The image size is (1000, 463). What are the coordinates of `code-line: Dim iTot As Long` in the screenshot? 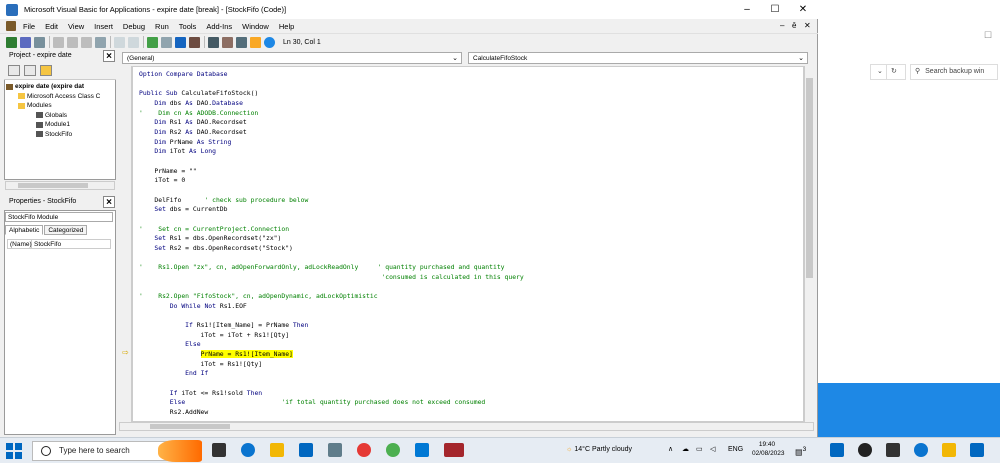 It's located at (331, 152).